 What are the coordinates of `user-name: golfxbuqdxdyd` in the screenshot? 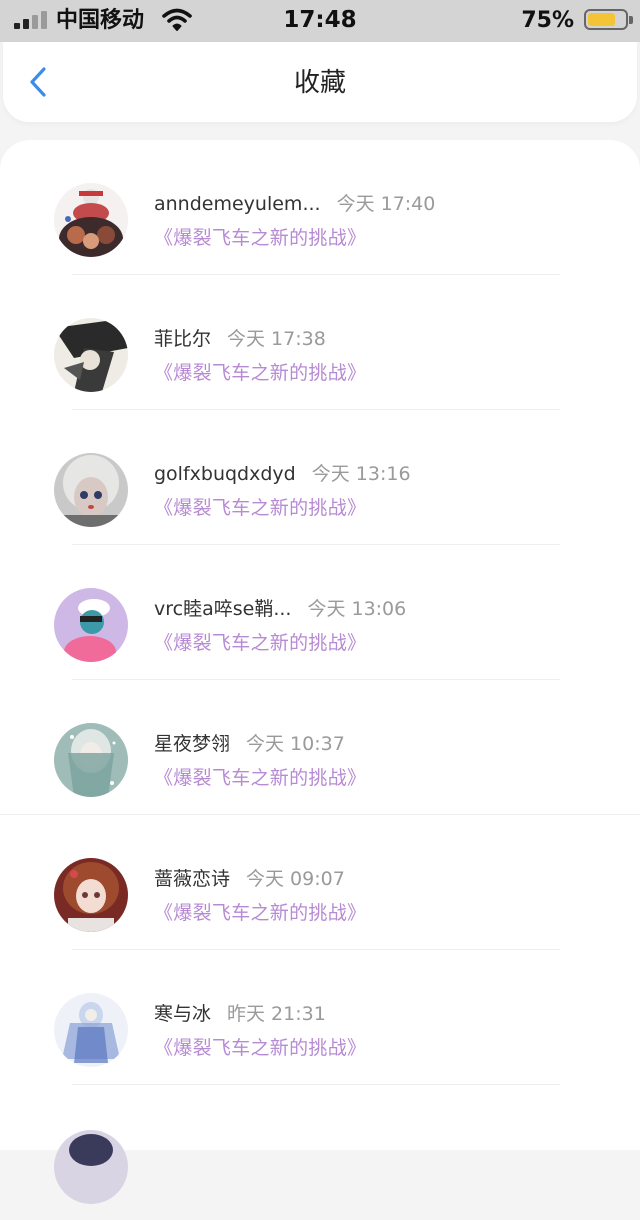 It's located at (225, 474).